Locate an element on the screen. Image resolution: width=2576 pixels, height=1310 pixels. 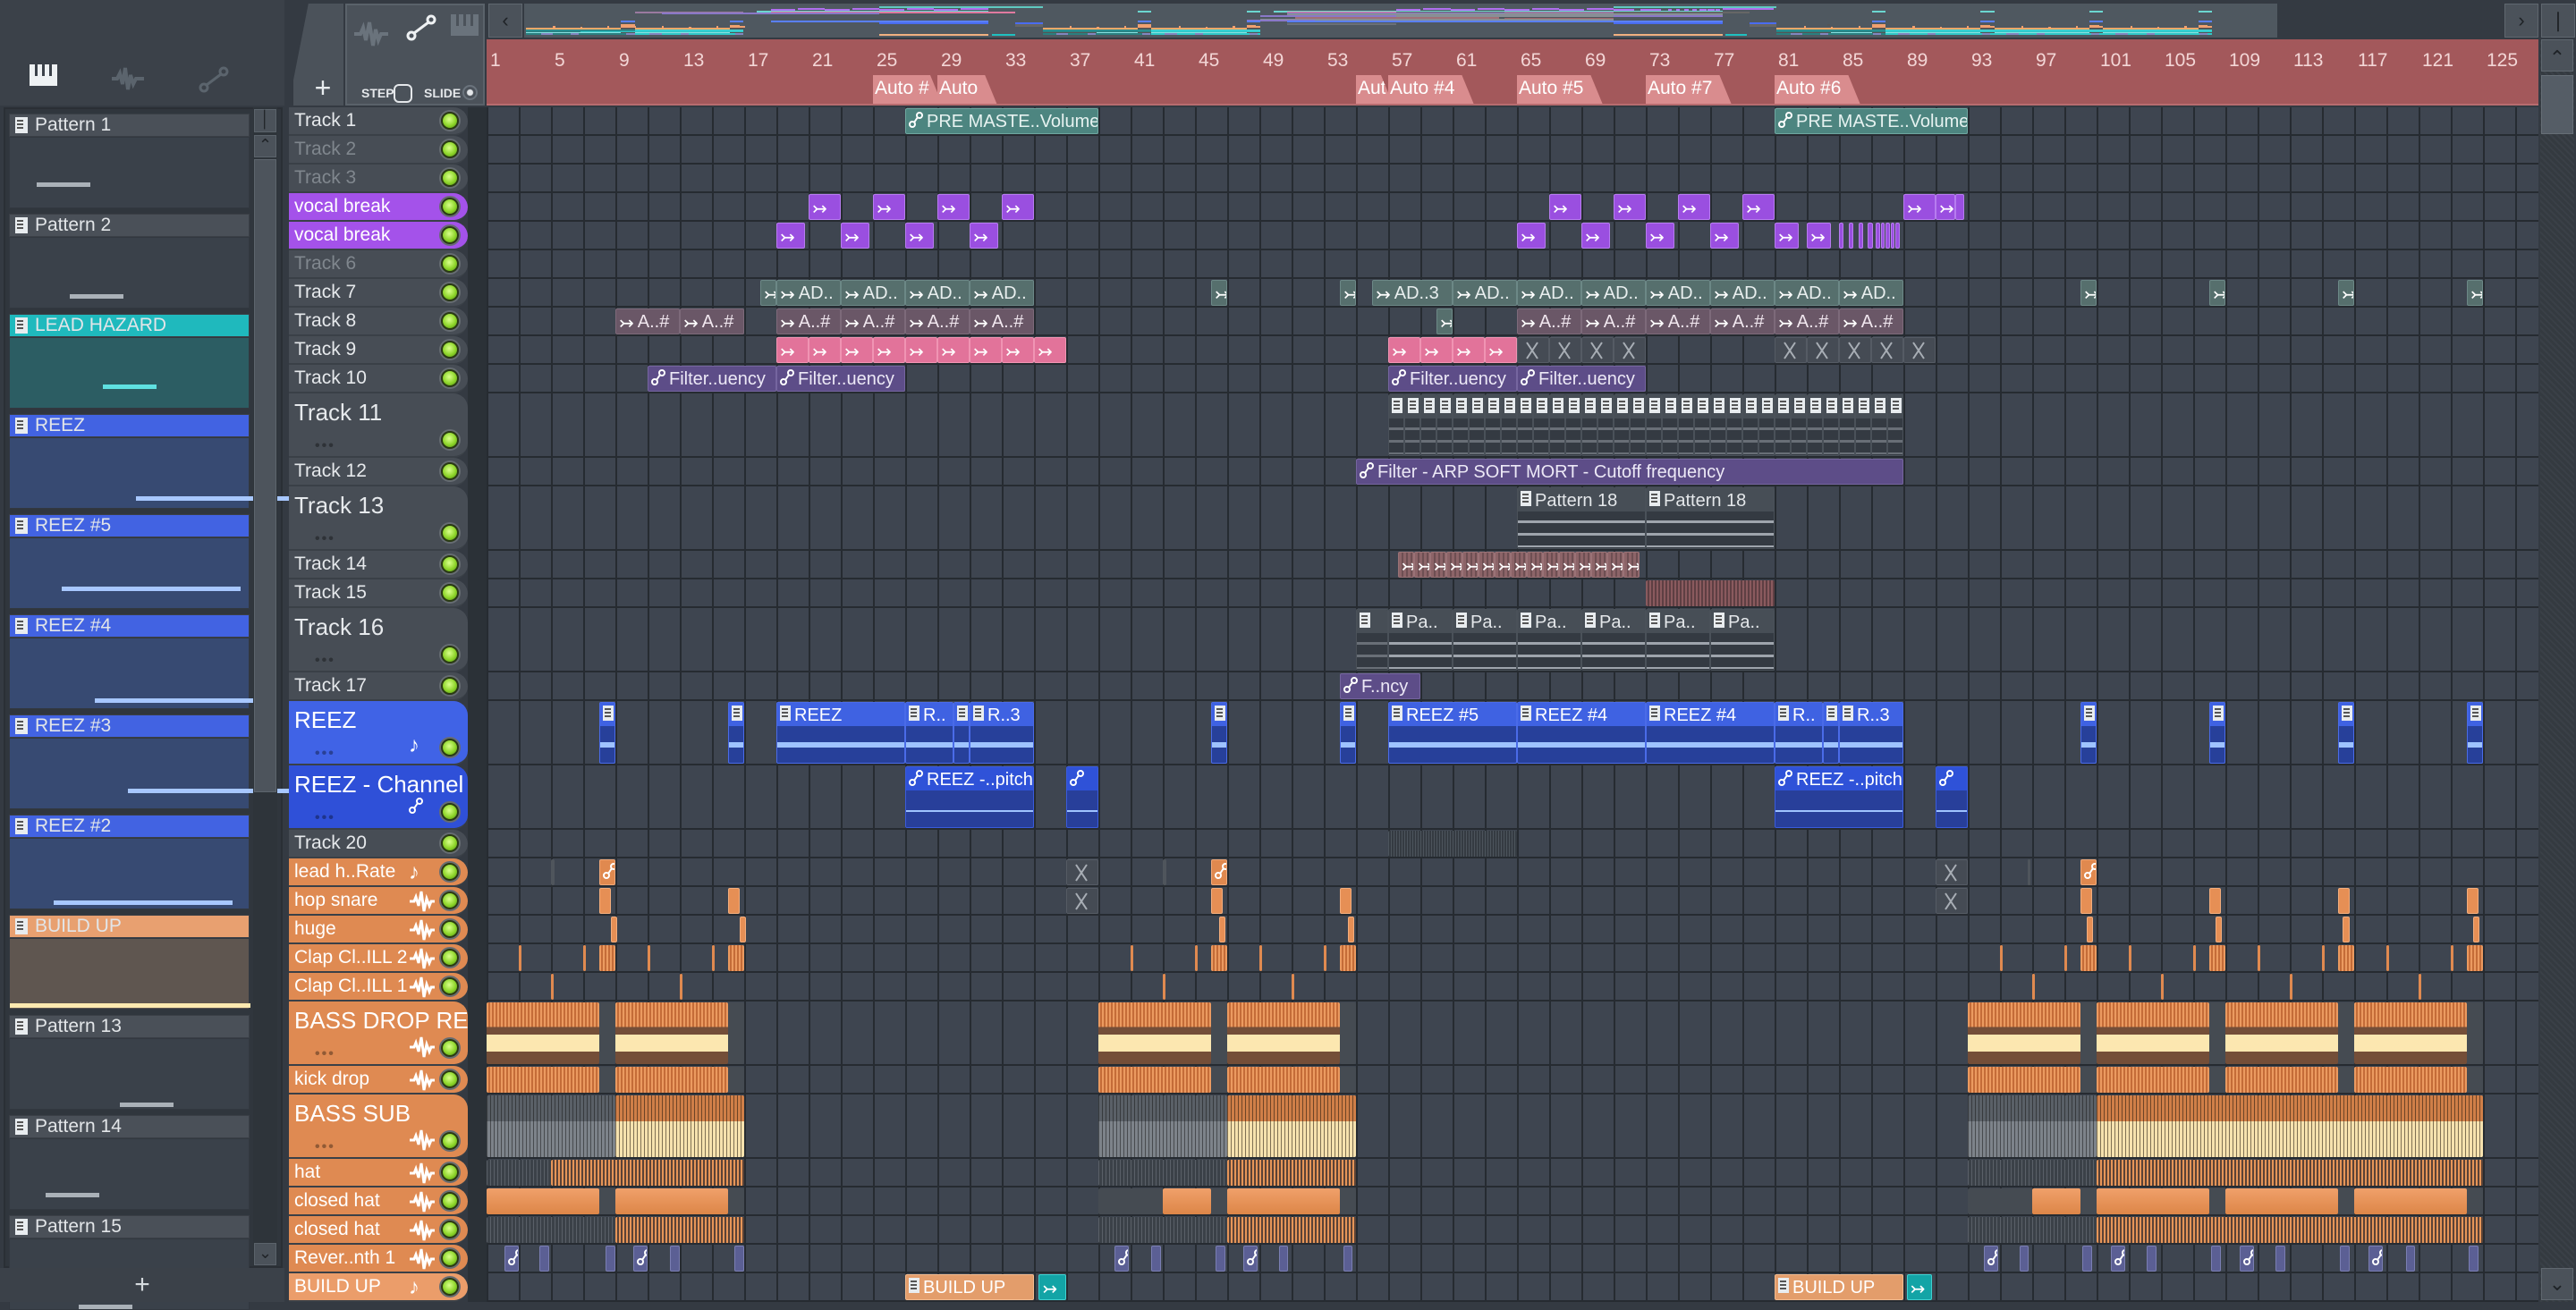
pattern-item: Pattern 1 is located at coordinates (129, 161).